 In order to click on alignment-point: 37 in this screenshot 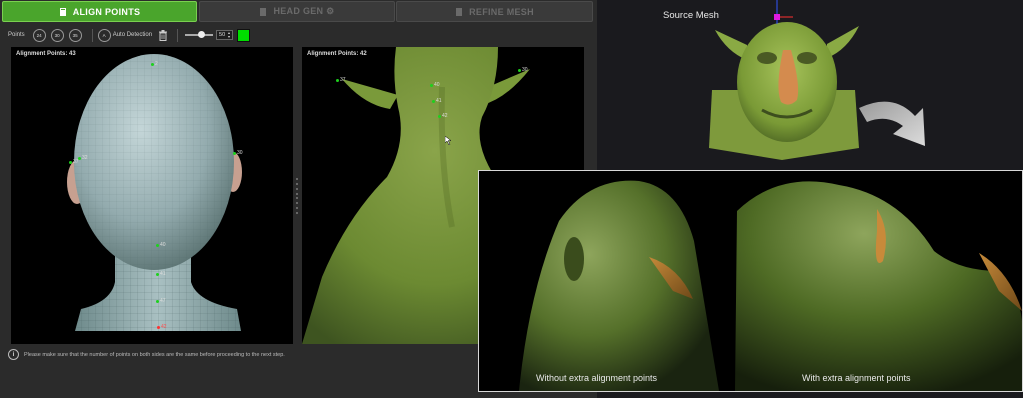, I will do `click(341, 80)`.